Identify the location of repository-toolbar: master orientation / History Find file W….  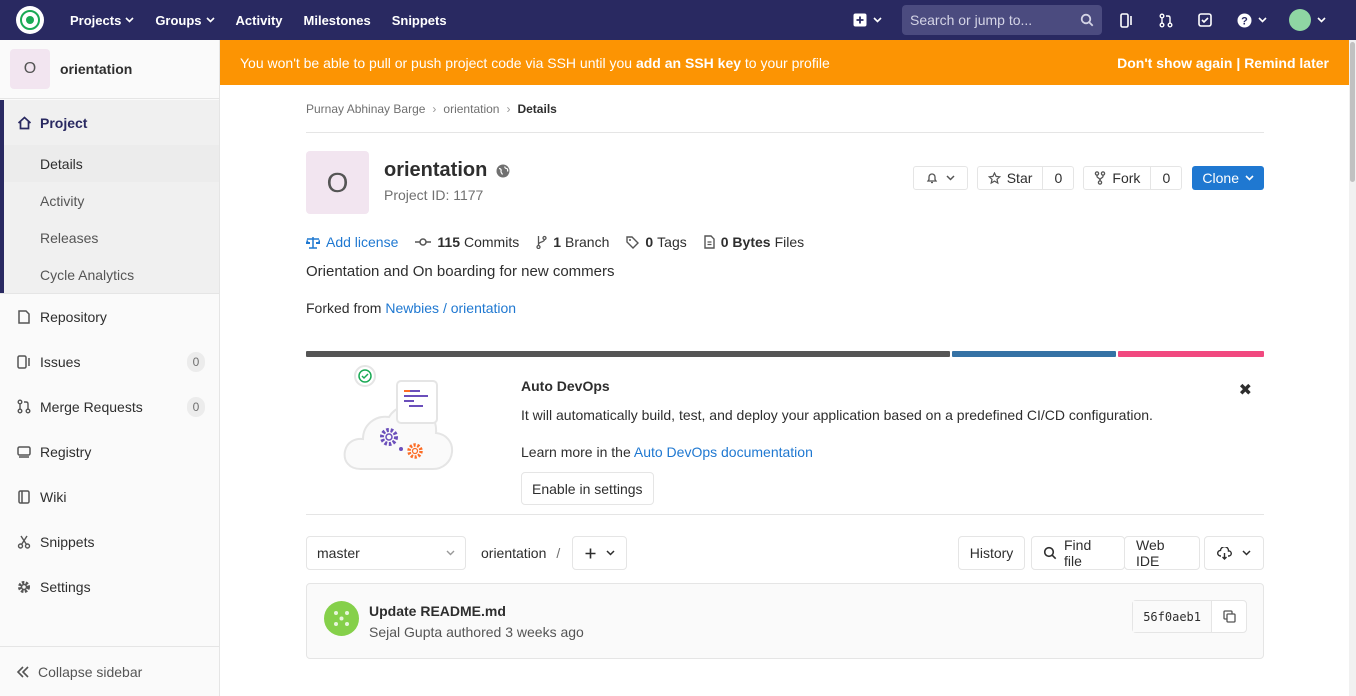
(785, 553).